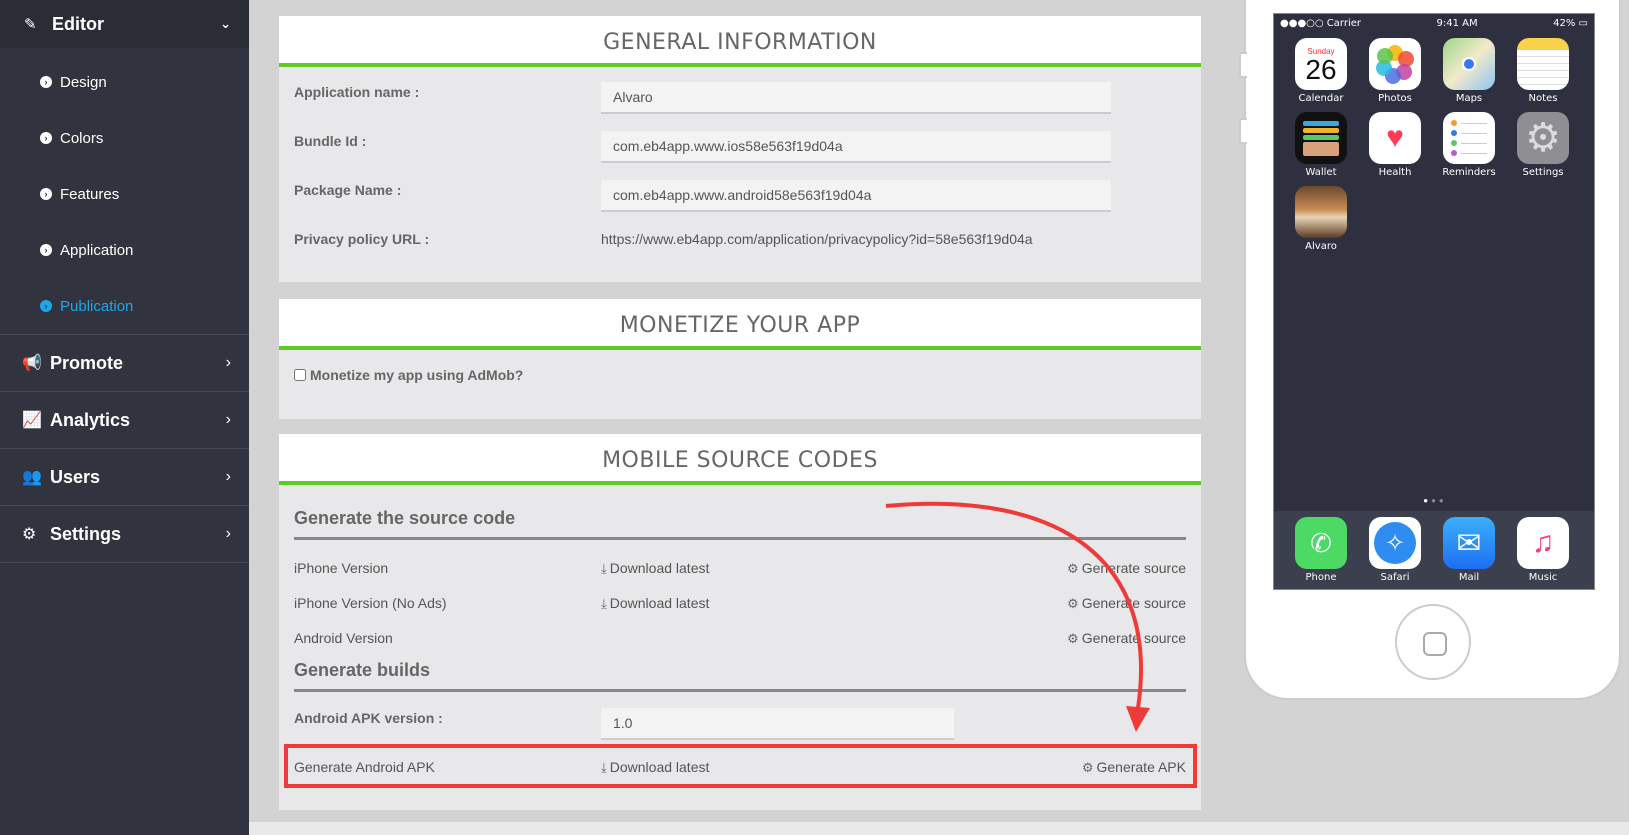  What do you see at coordinates (1433, 642) in the screenshot?
I see `home-button` at bounding box center [1433, 642].